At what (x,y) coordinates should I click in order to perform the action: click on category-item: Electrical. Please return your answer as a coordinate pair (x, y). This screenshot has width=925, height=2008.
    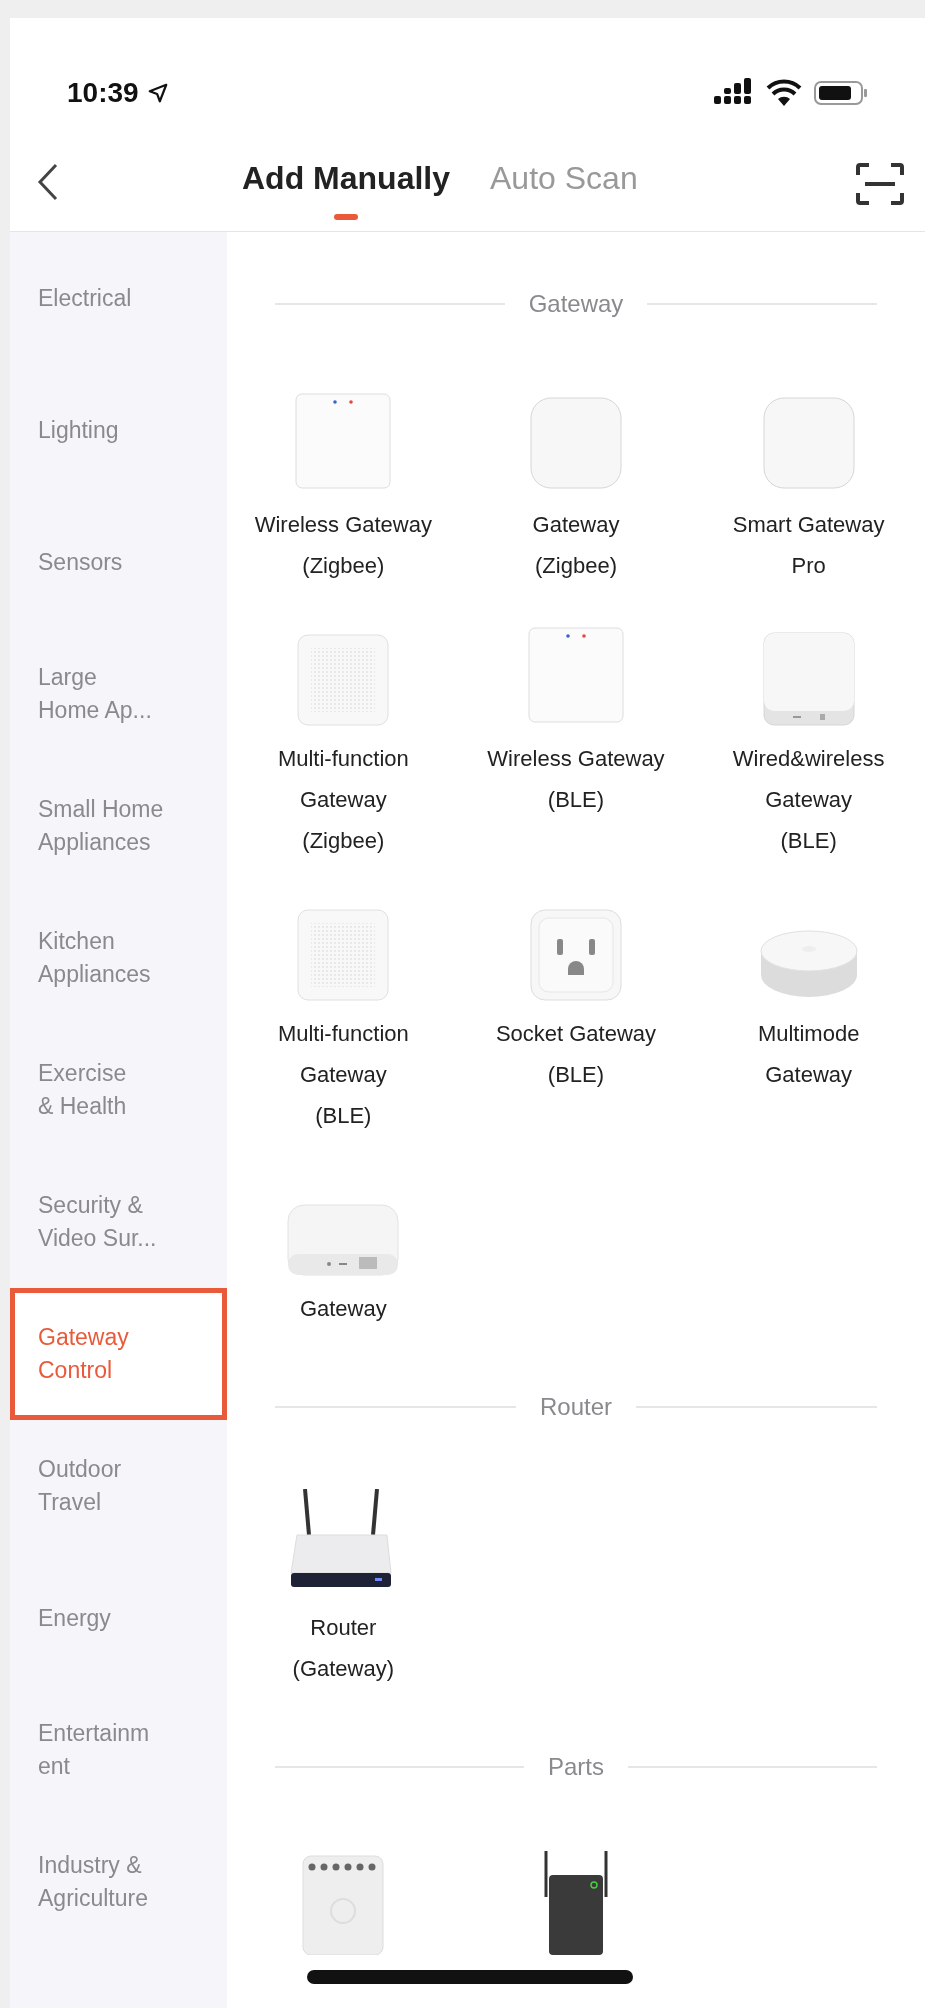
    Looking at the image, I should click on (118, 298).